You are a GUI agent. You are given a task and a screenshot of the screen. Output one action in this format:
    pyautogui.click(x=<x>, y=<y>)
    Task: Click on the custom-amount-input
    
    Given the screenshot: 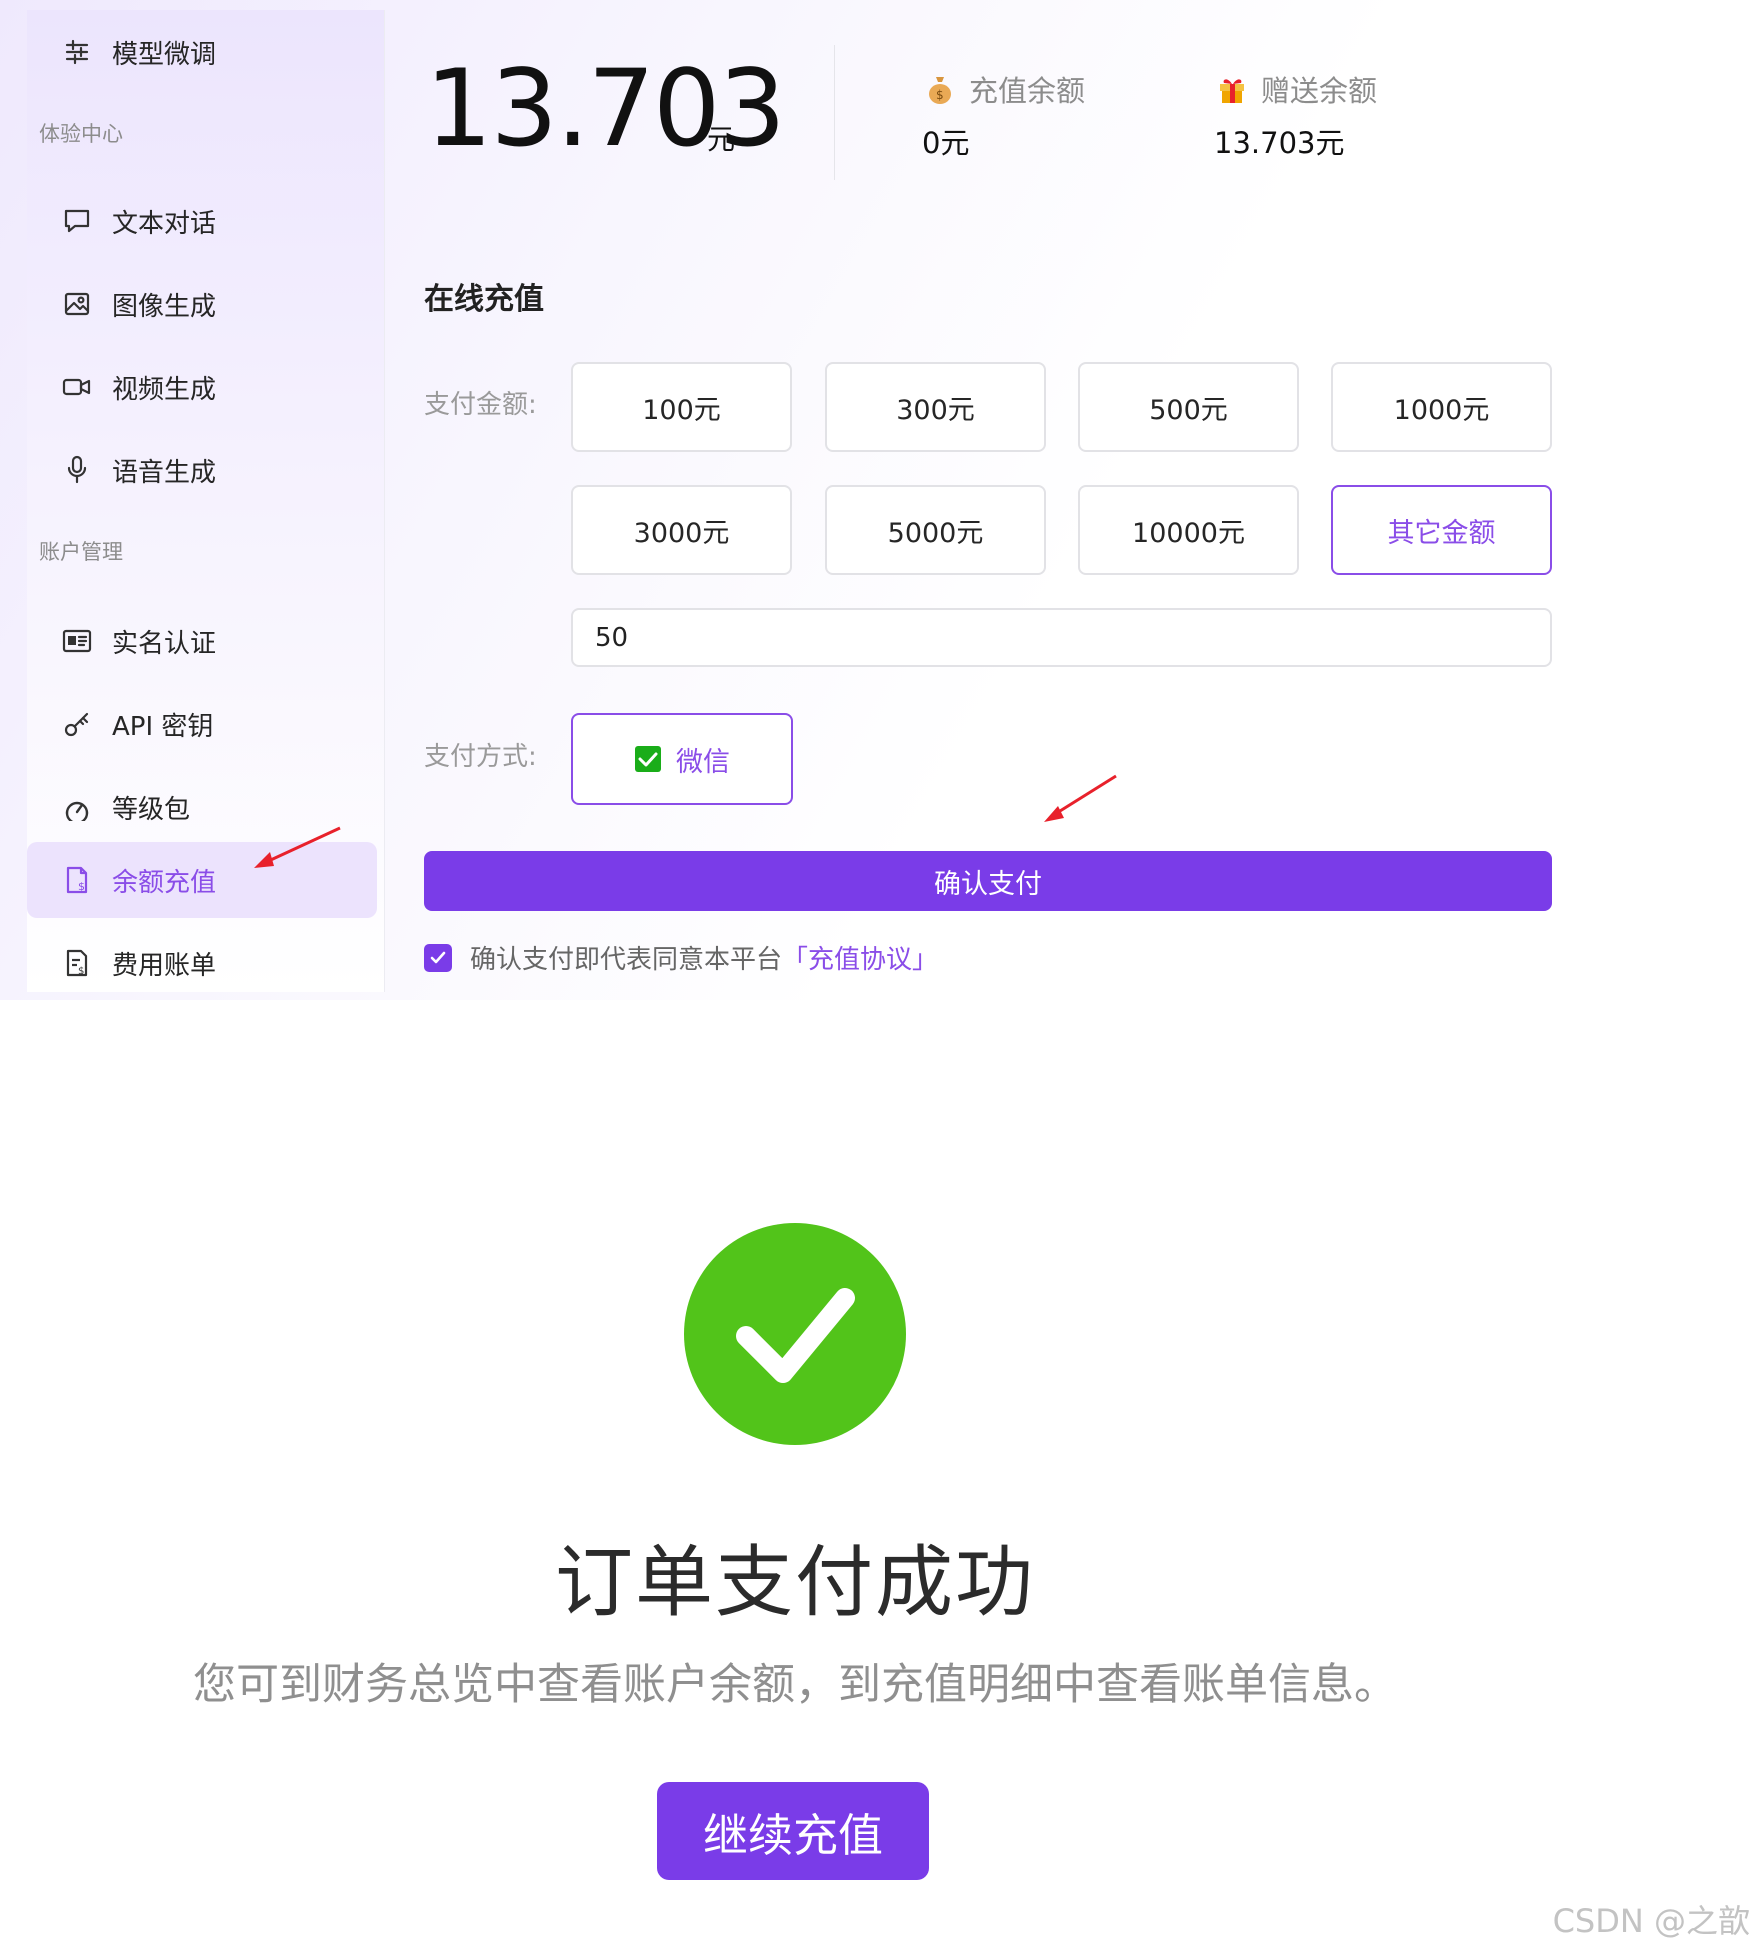 What is the action you would take?
    pyautogui.click(x=1061, y=637)
    